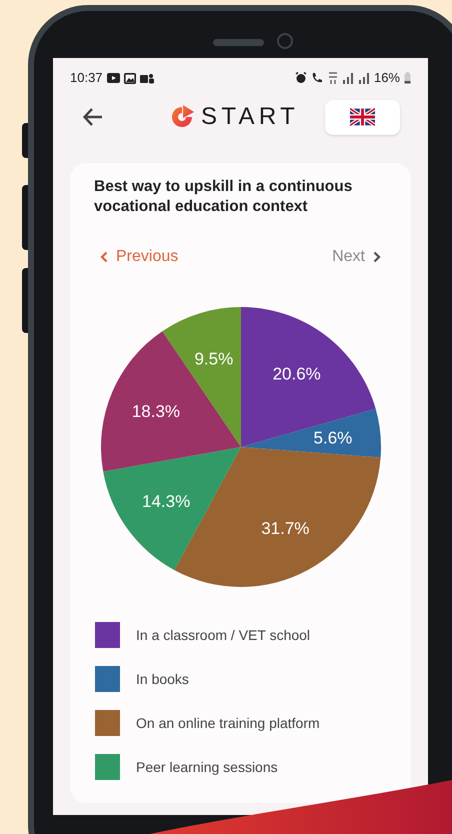 The height and width of the screenshot is (834, 452). What do you see at coordinates (284, 528) in the screenshot?
I see `slice-label: 31.7%` at bounding box center [284, 528].